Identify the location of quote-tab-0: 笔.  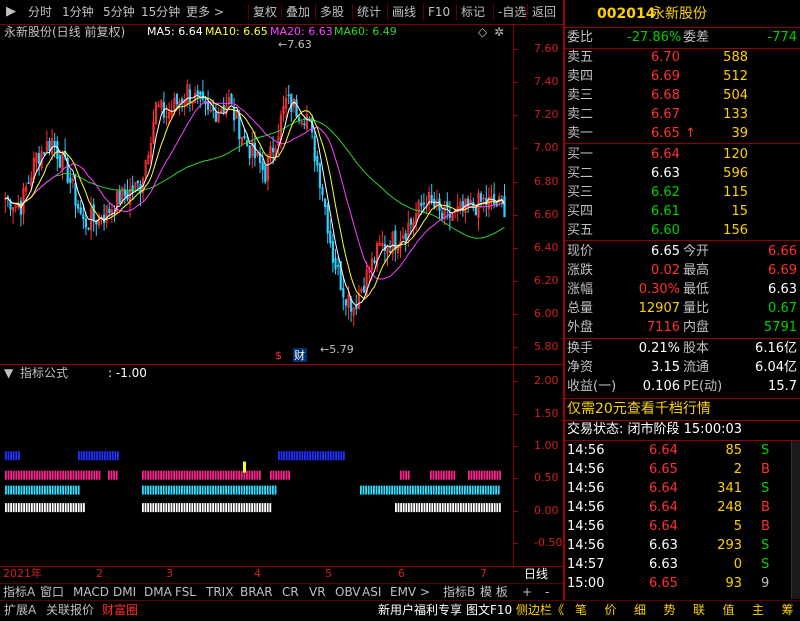
(581, 610).